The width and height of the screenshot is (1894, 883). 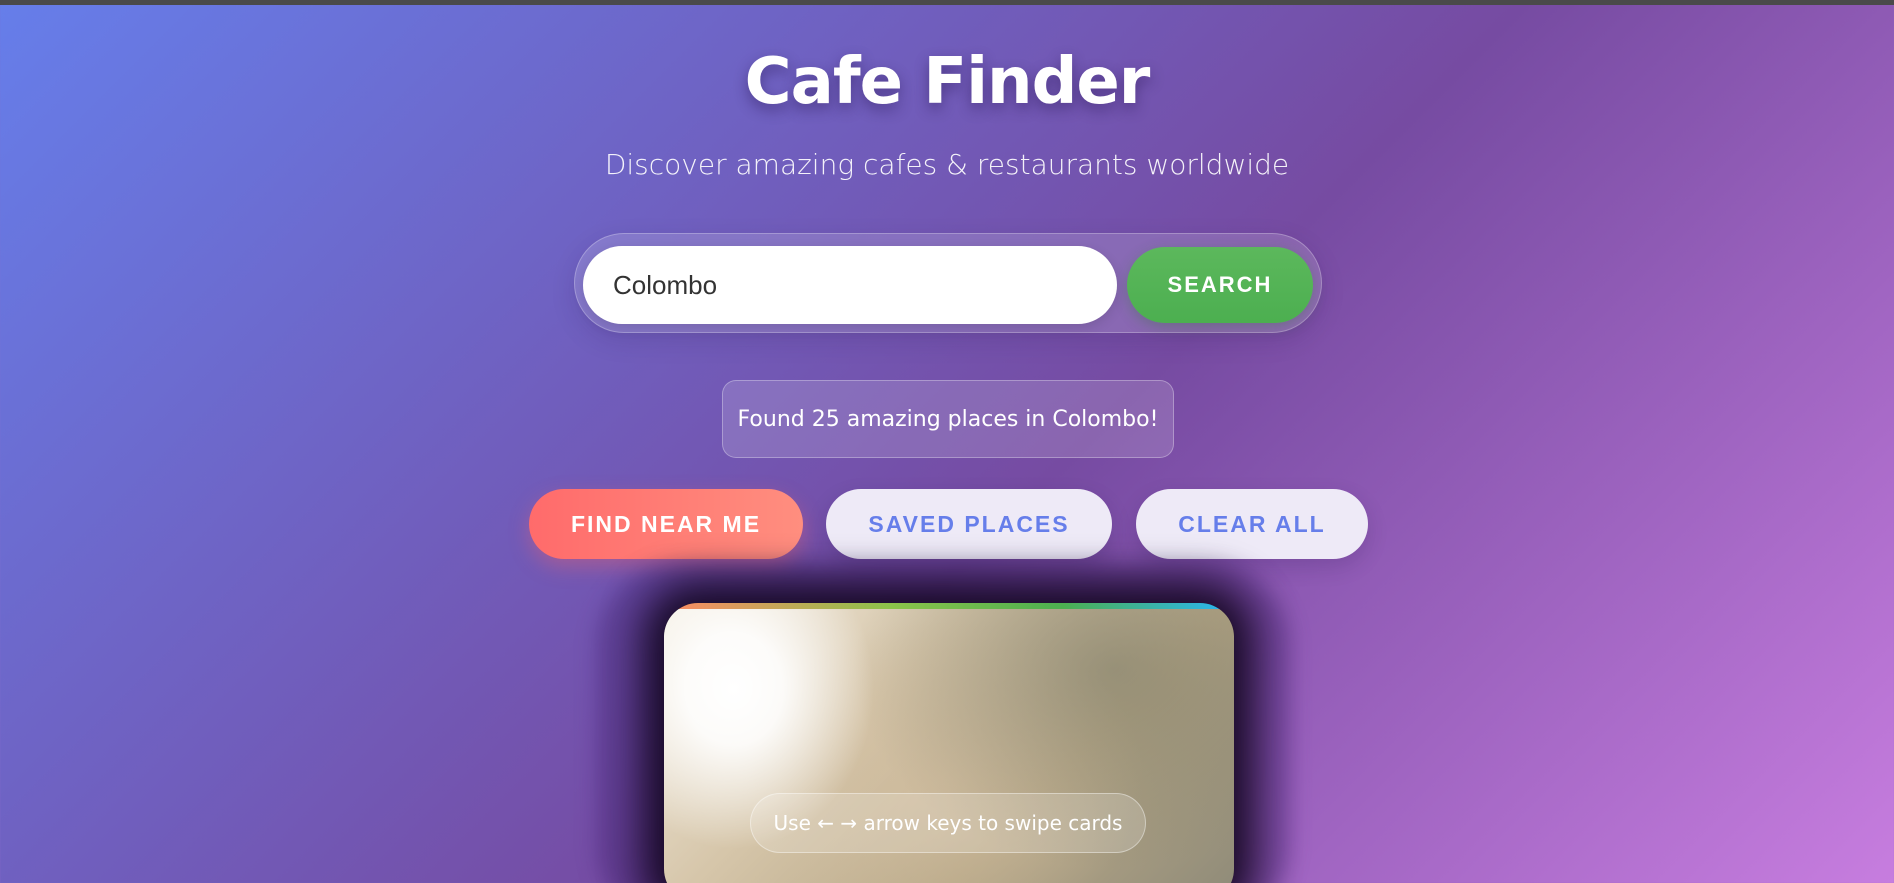 I want to click on swipe-hint: Use ← → arrow keys to swipe cards, so click(x=948, y=823).